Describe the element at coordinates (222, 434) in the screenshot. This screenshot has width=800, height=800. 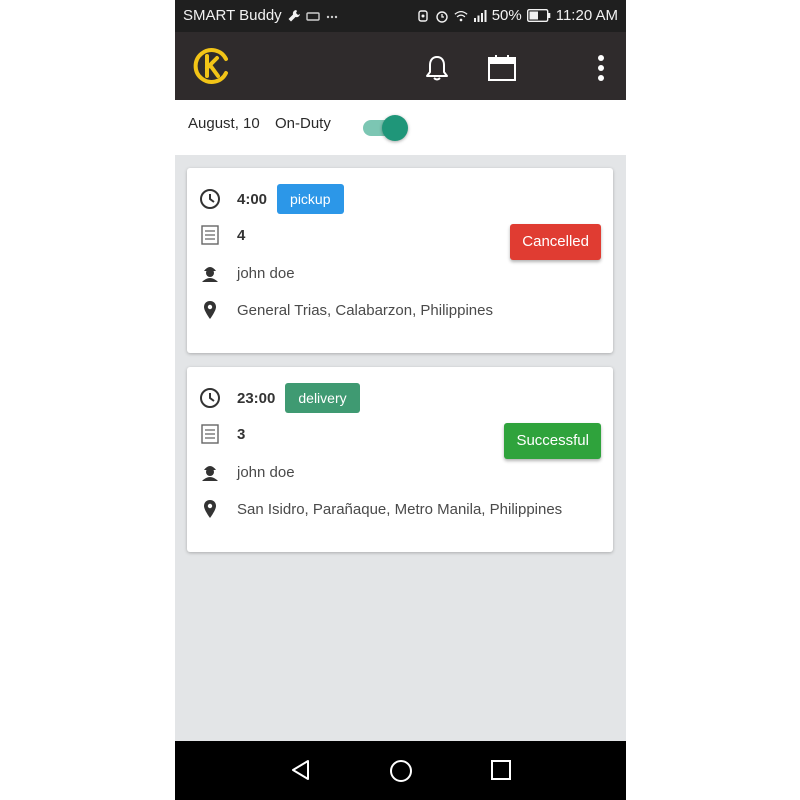
I see `order-items-row: 3` at that location.